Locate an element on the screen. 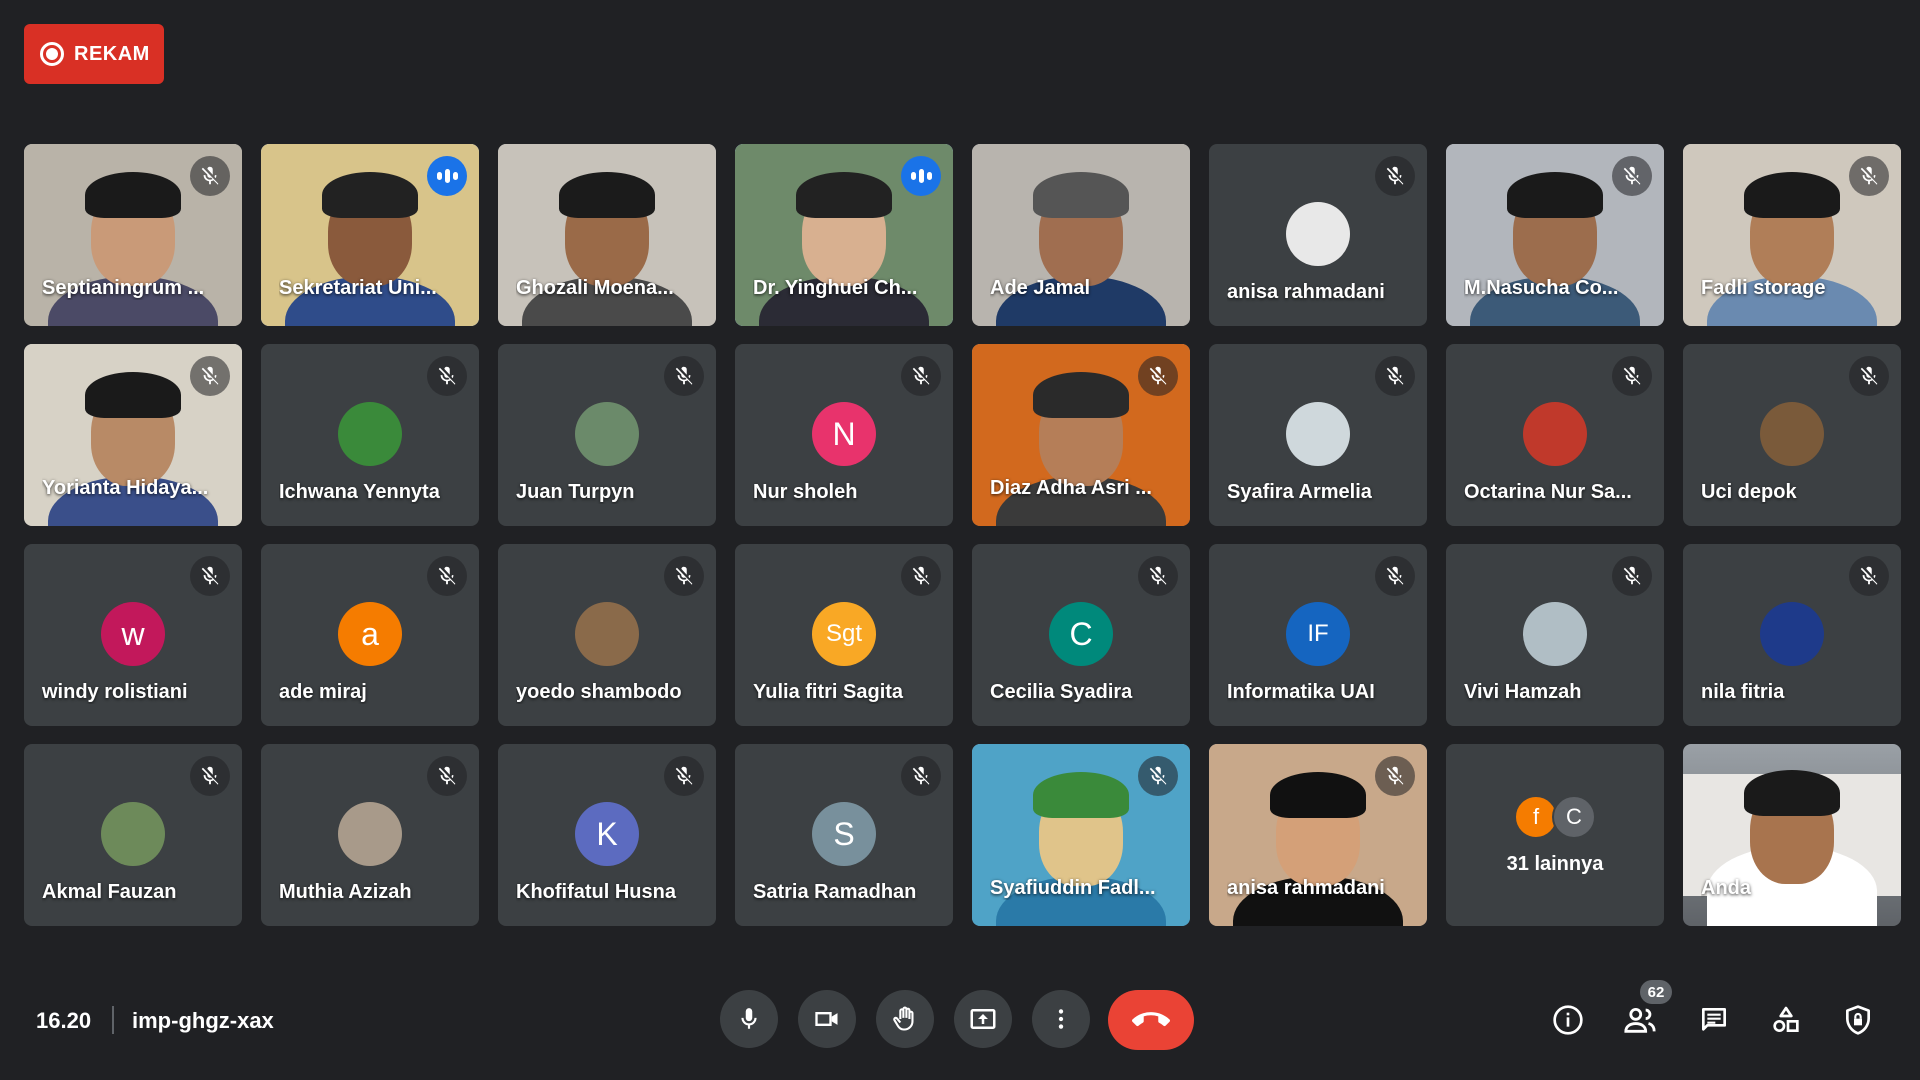 The width and height of the screenshot is (1920, 1080). activities-button is located at coordinates (1786, 1020).